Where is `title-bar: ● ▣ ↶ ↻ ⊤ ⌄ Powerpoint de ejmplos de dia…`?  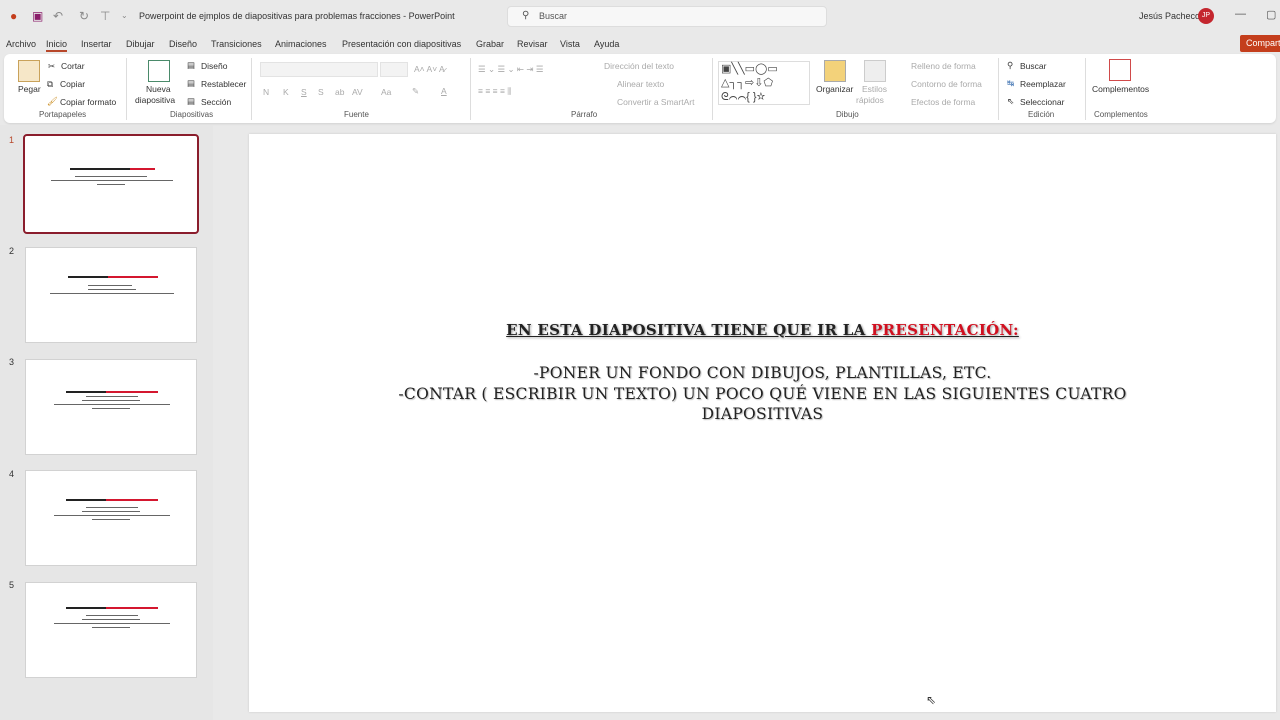
title-bar: ● ▣ ↶ ↻ ⊤ ⌄ Powerpoint de ejmplos de dia… is located at coordinates (640, 16).